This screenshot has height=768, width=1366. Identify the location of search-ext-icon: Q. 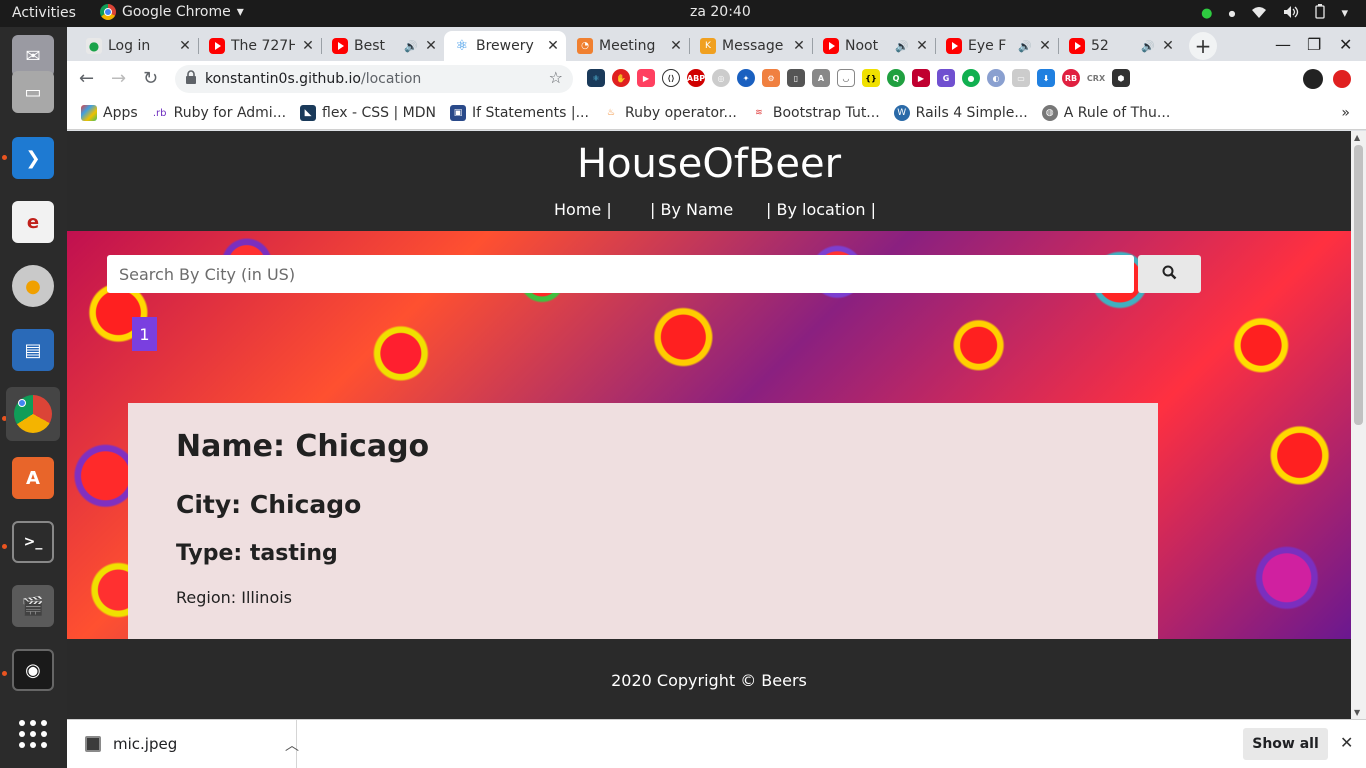
(896, 78).